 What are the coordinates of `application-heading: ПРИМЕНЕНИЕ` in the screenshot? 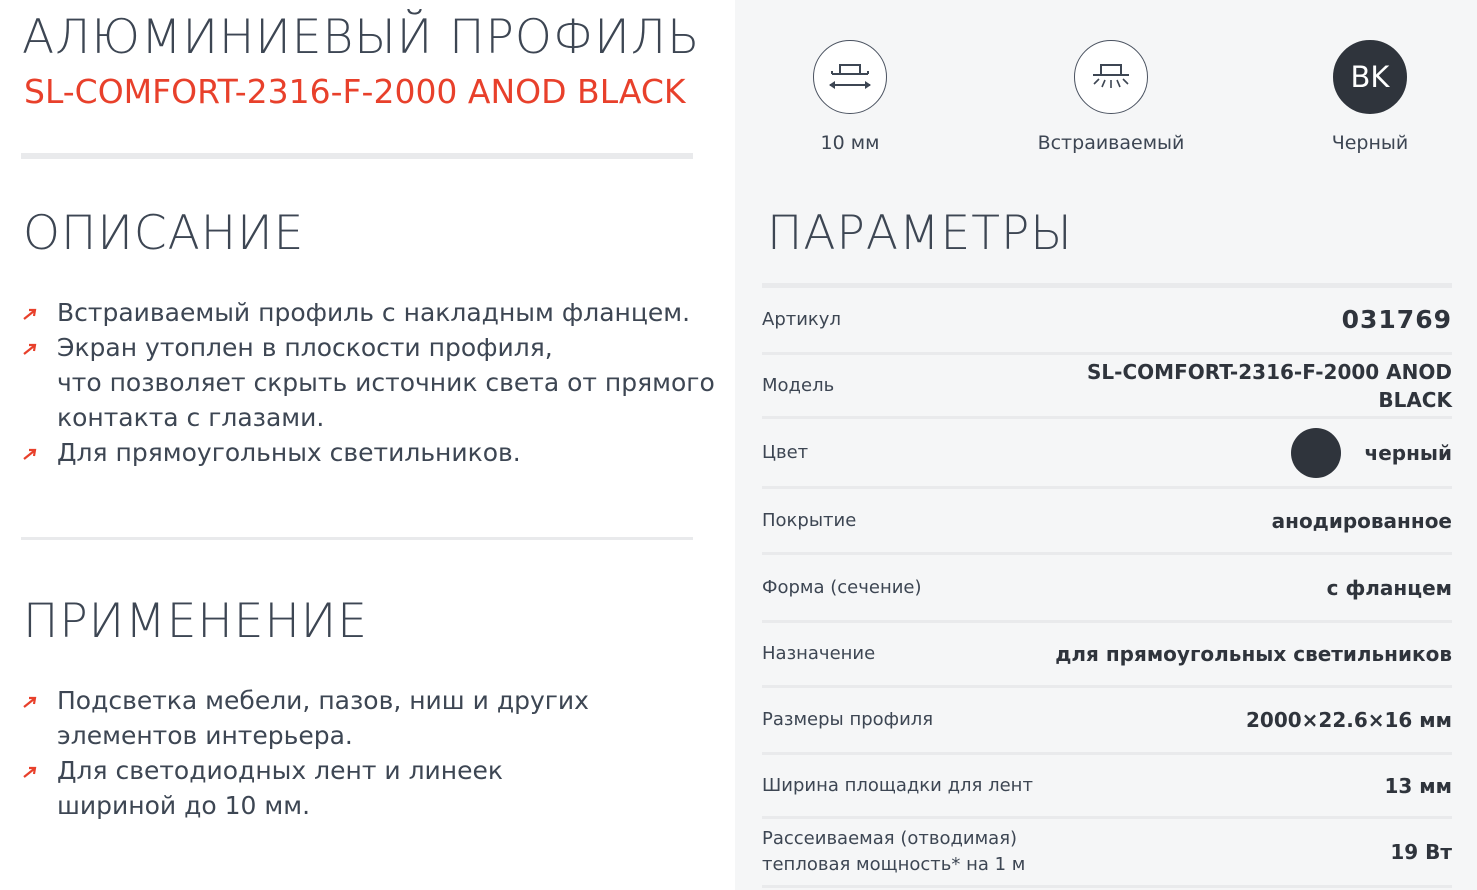 It's located at (195, 621).